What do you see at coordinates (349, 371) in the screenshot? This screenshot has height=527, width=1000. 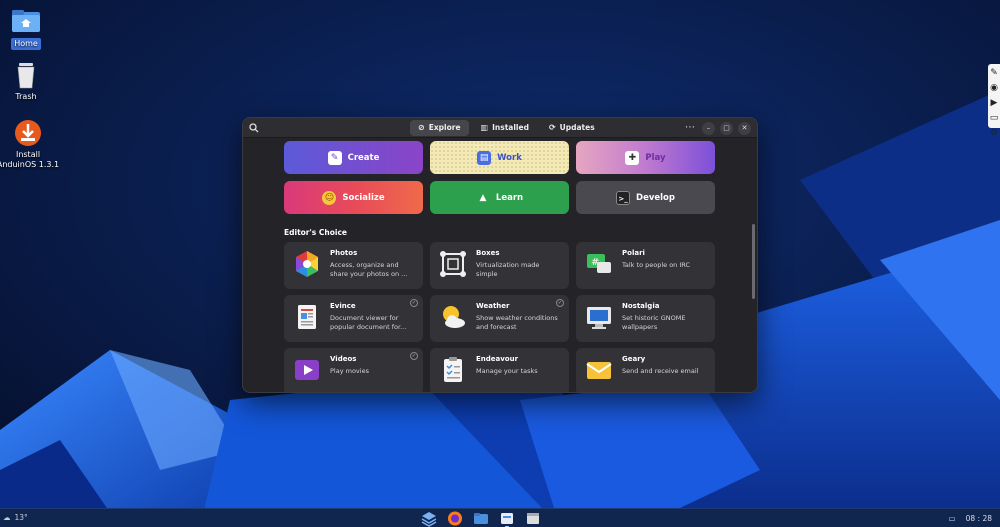 I see `app-description: Play movies` at bounding box center [349, 371].